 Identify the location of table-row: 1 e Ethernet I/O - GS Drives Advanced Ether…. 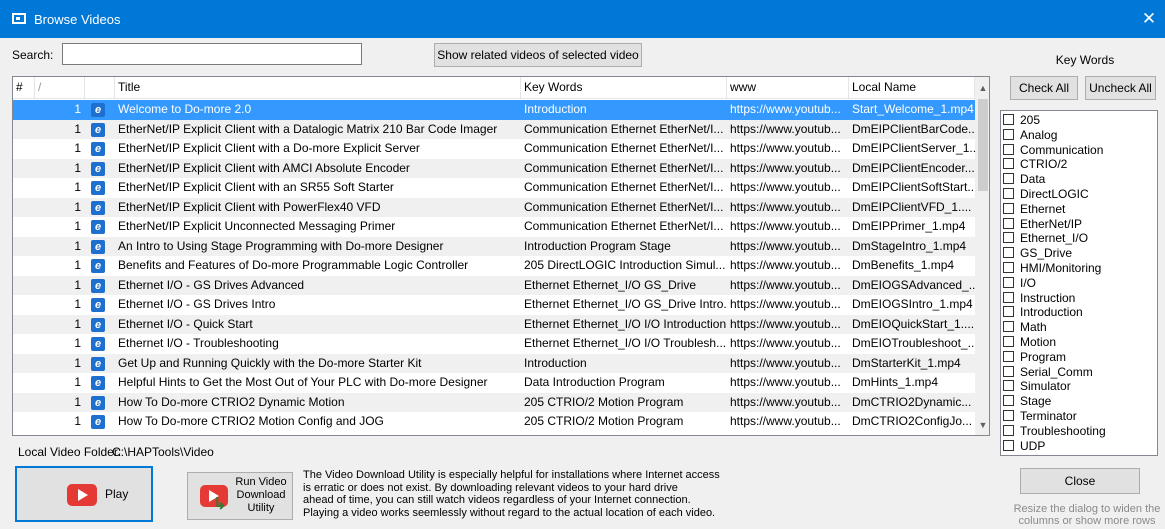
(494, 285).